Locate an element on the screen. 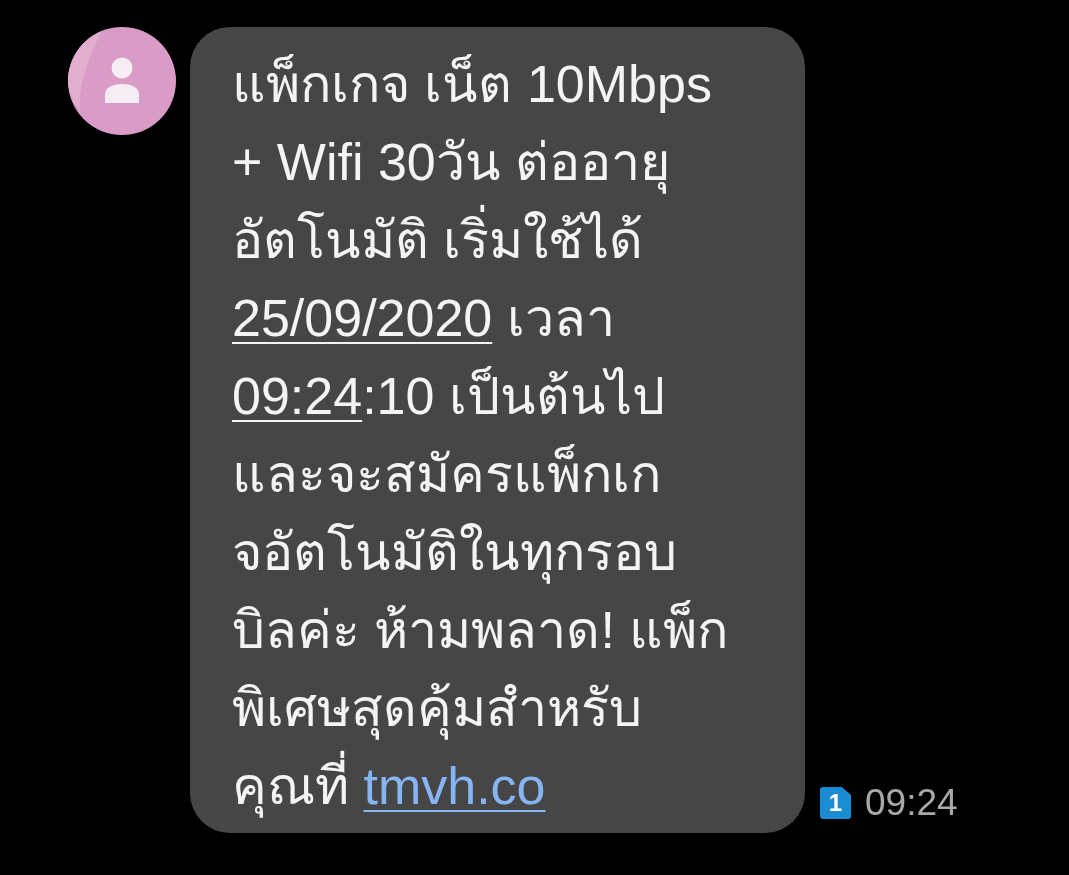  datetime-link: 25/09/2020 is located at coordinates (362, 318).